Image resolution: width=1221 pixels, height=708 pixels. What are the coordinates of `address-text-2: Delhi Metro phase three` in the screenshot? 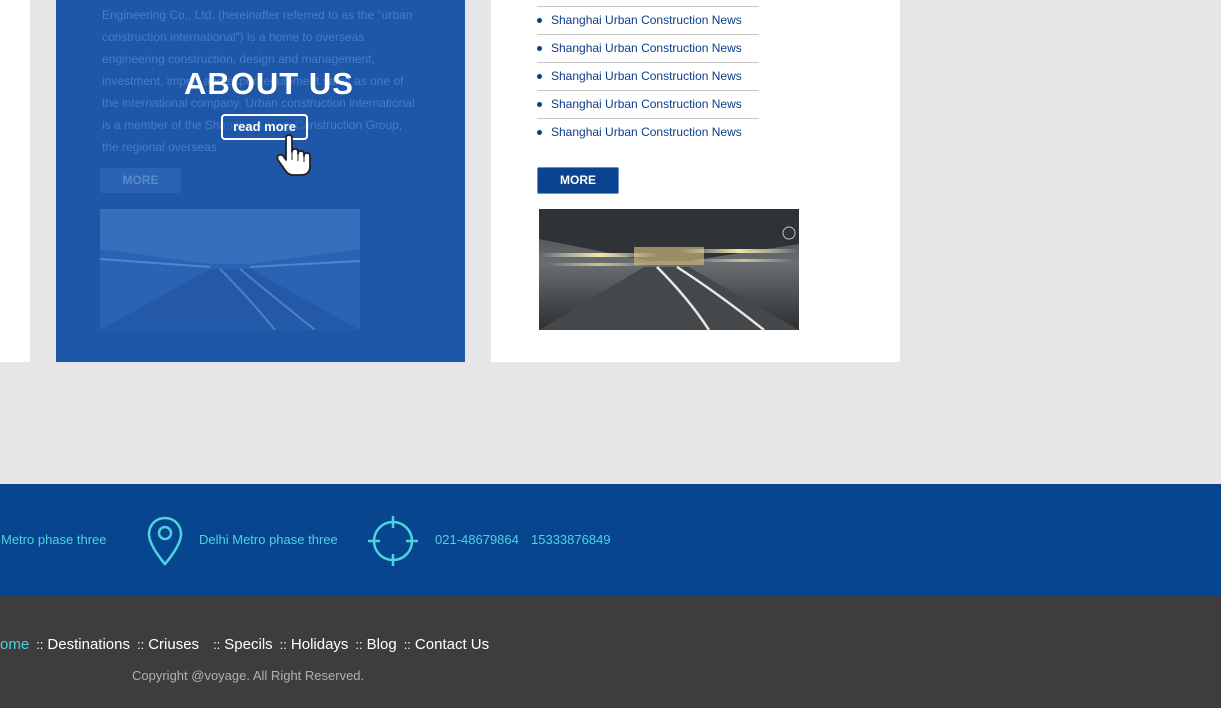 It's located at (268, 539).